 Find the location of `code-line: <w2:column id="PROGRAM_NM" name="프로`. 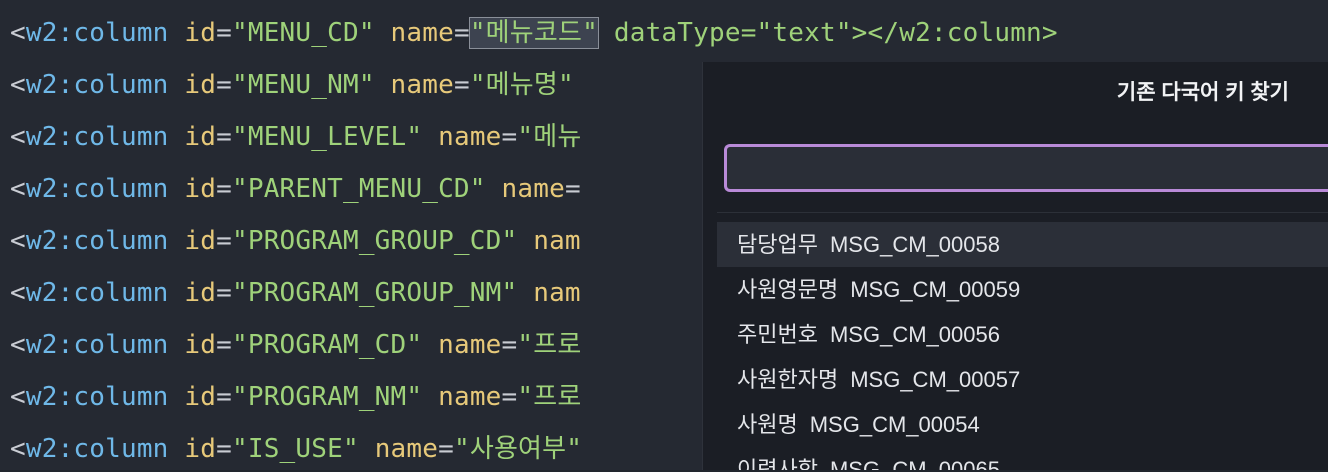

code-line: <w2:column id="PROGRAM_NM" name="프로 is located at coordinates (295, 397).